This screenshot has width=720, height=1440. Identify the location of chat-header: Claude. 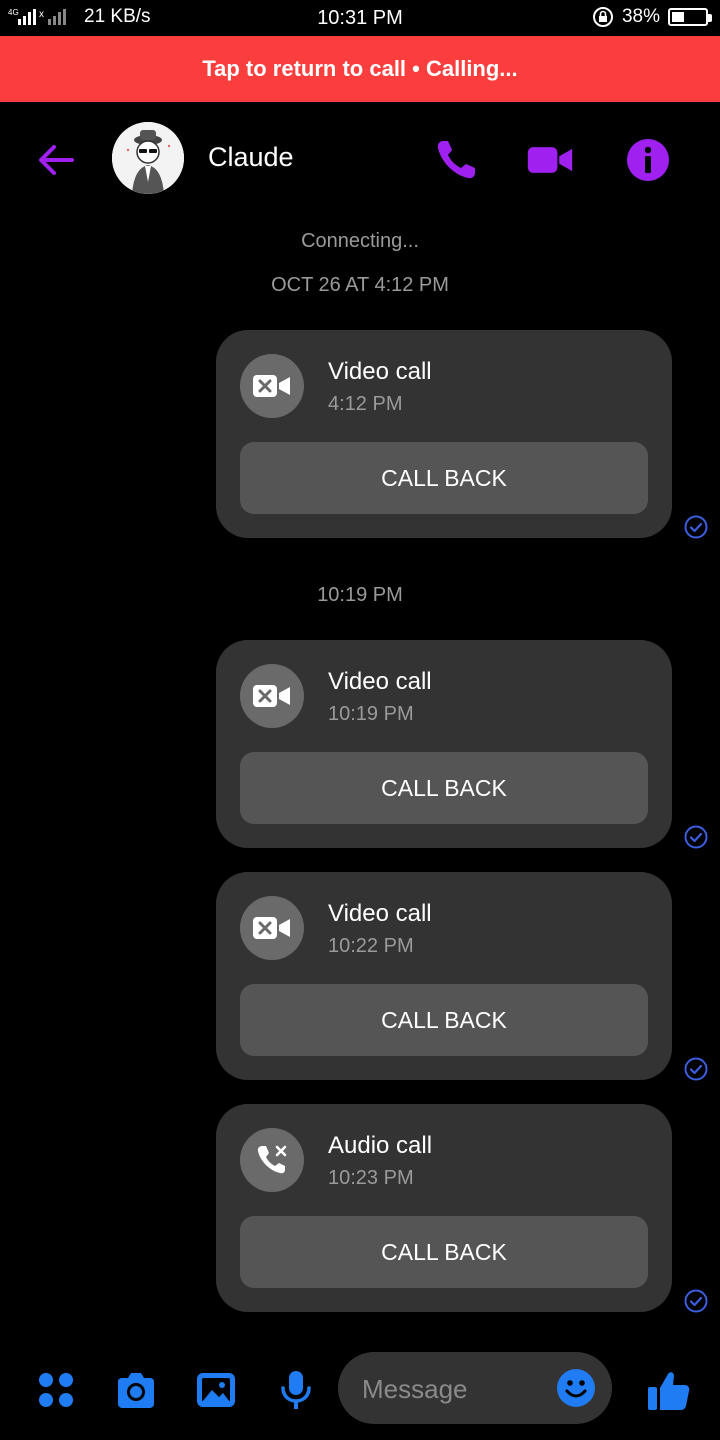
(360, 158).